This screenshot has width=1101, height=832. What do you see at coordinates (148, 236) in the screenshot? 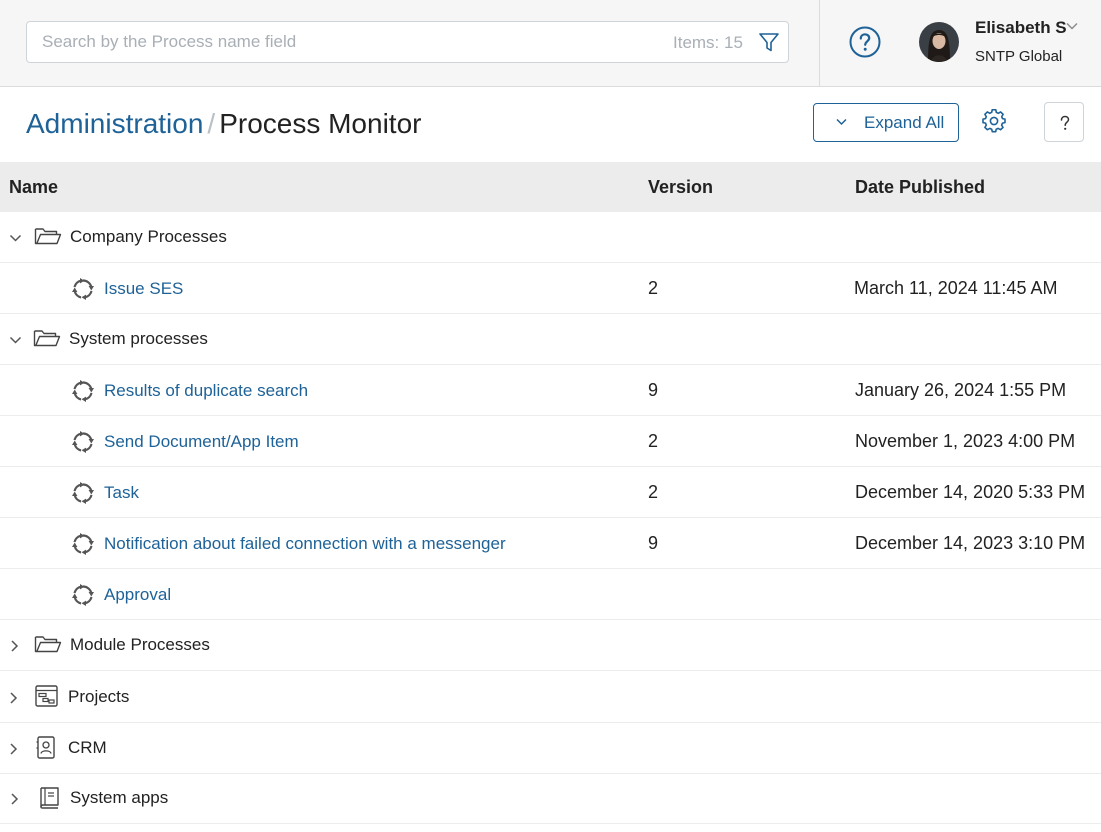
I see `folder-label: Company Processes` at bounding box center [148, 236].